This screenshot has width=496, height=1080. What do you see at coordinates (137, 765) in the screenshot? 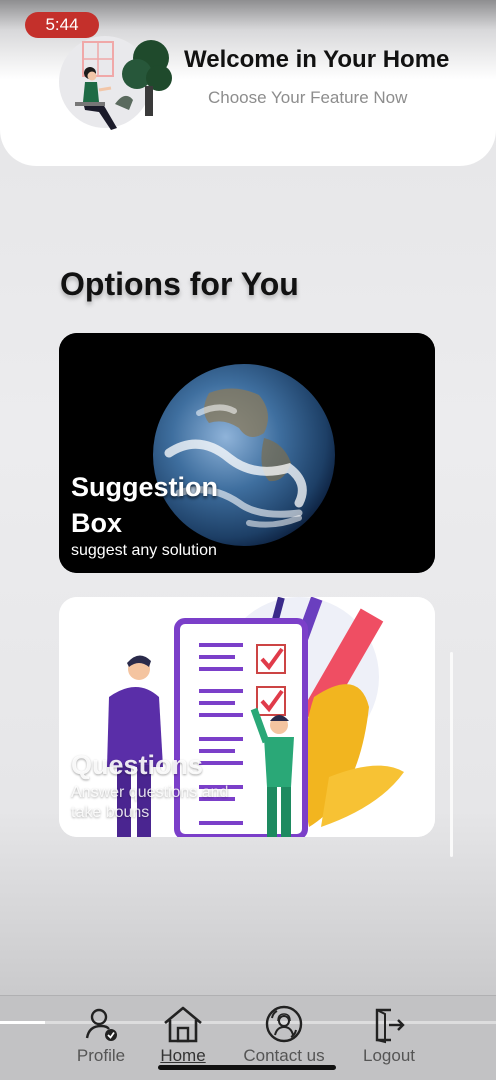
I see `questions-title: Questions` at bounding box center [137, 765].